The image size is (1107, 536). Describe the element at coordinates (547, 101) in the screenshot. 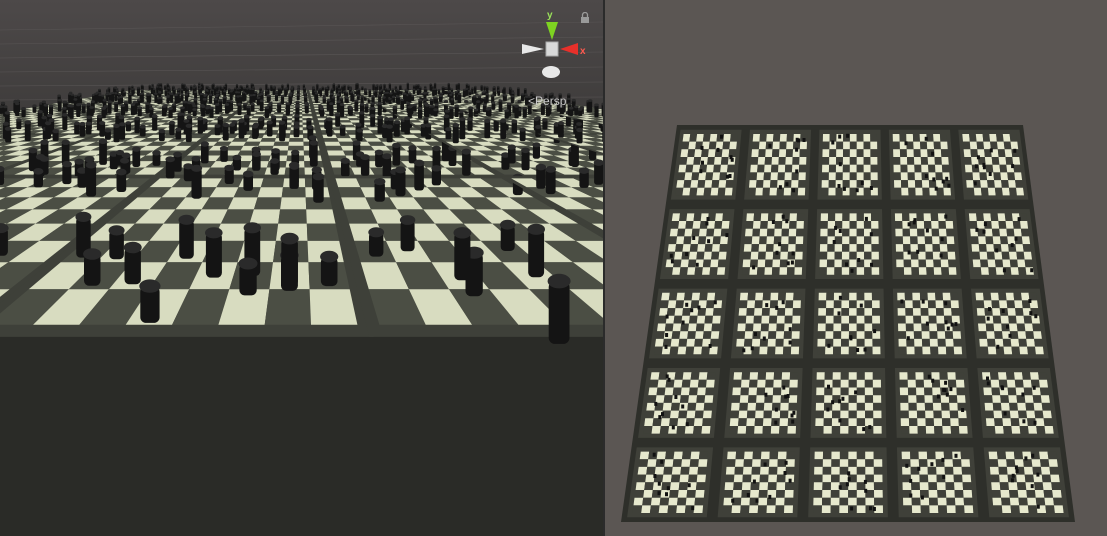

I see `projection-label: <Persp` at that location.